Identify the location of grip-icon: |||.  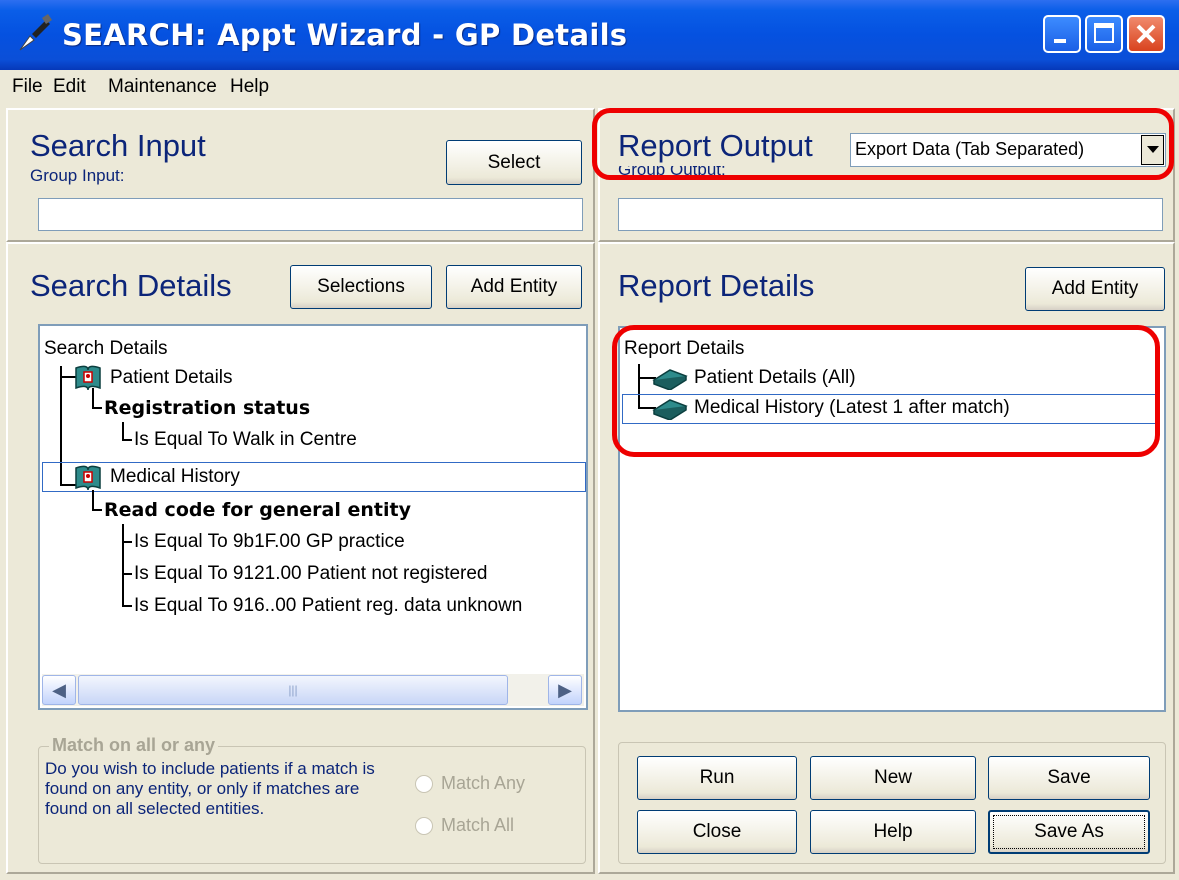
(293, 690).